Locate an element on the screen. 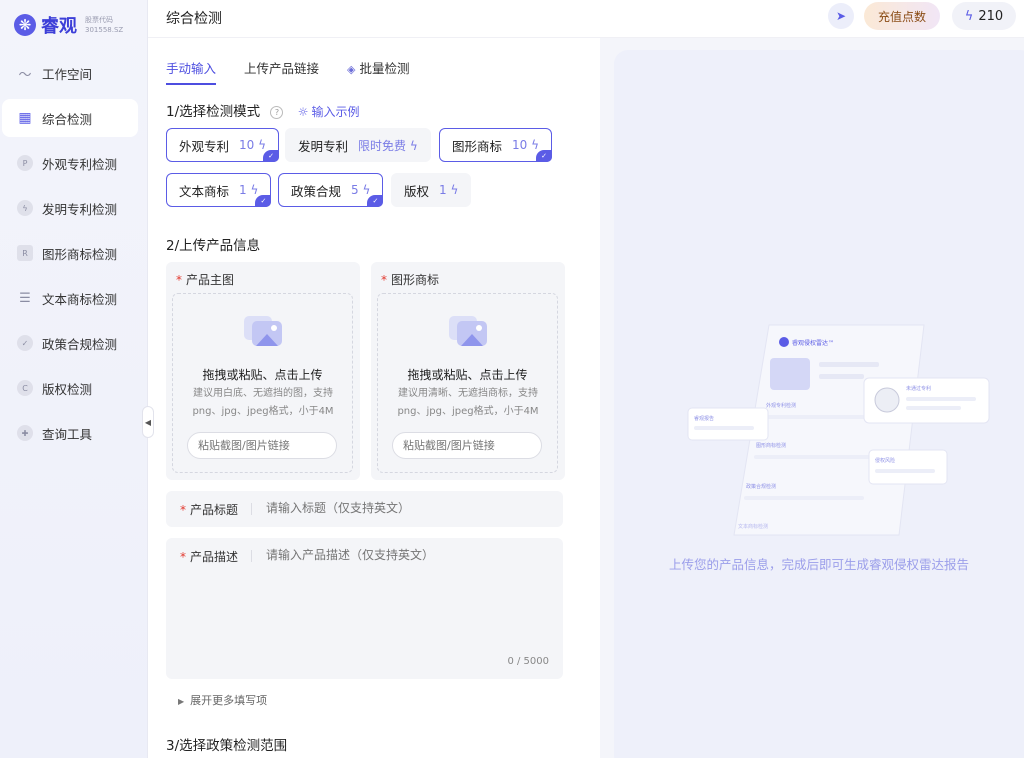  c-circle-icon: C is located at coordinates (25, 388).